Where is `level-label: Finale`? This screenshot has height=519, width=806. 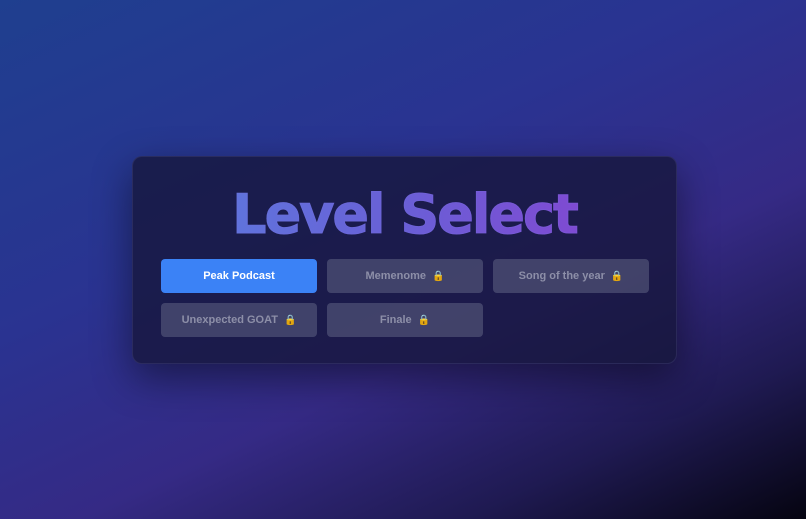
level-label: Finale is located at coordinates (395, 320).